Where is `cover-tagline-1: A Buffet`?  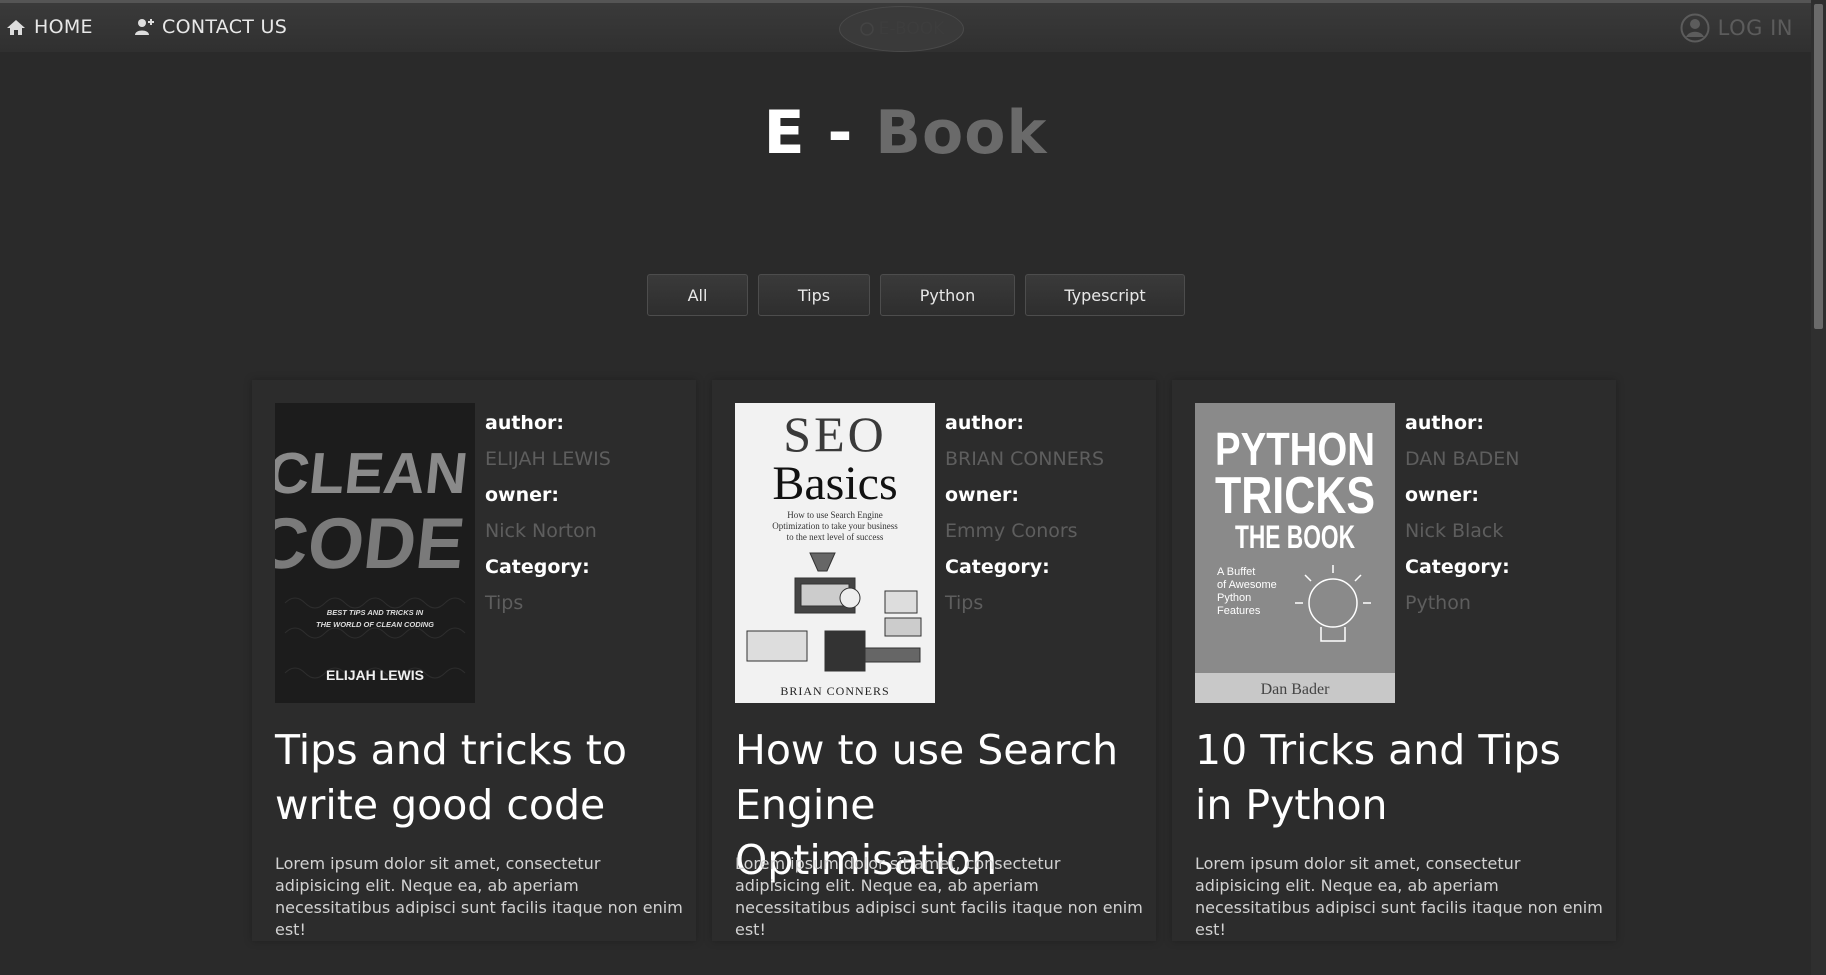 cover-tagline-1: A Buffet is located at coordinates (1236, 572).